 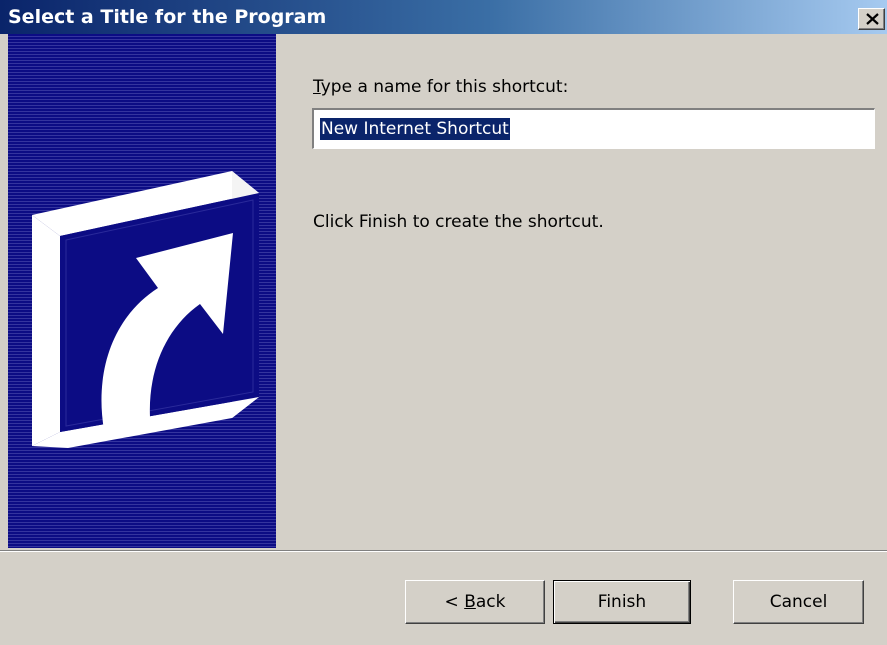 I want to click on cancel-button: Cancel, so click(x=798, y=602).